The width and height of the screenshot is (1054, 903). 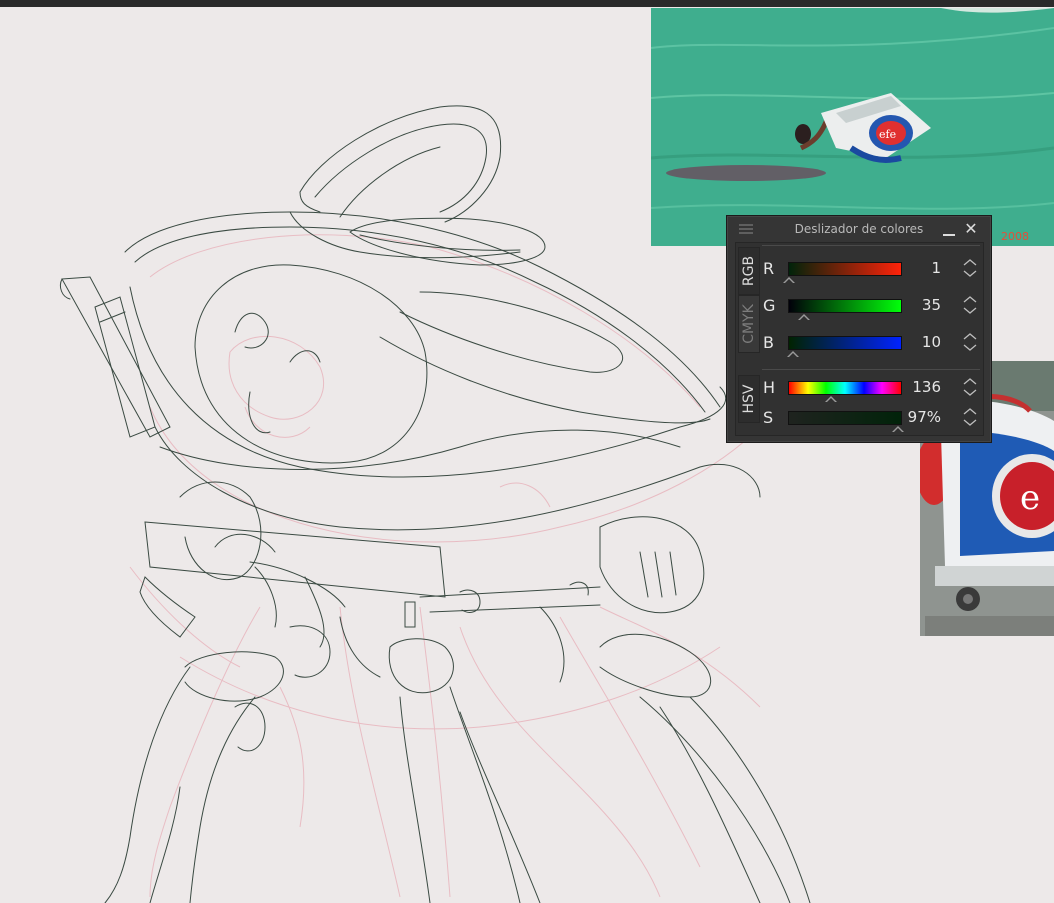 What do you see at coordinates (845, 418) in the screenshot?
I see `slider-track-s` at bounding box center [845, 418].